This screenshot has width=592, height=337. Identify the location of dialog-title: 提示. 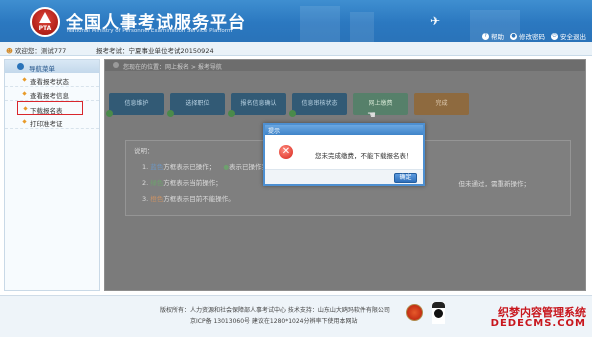
(344, 130).